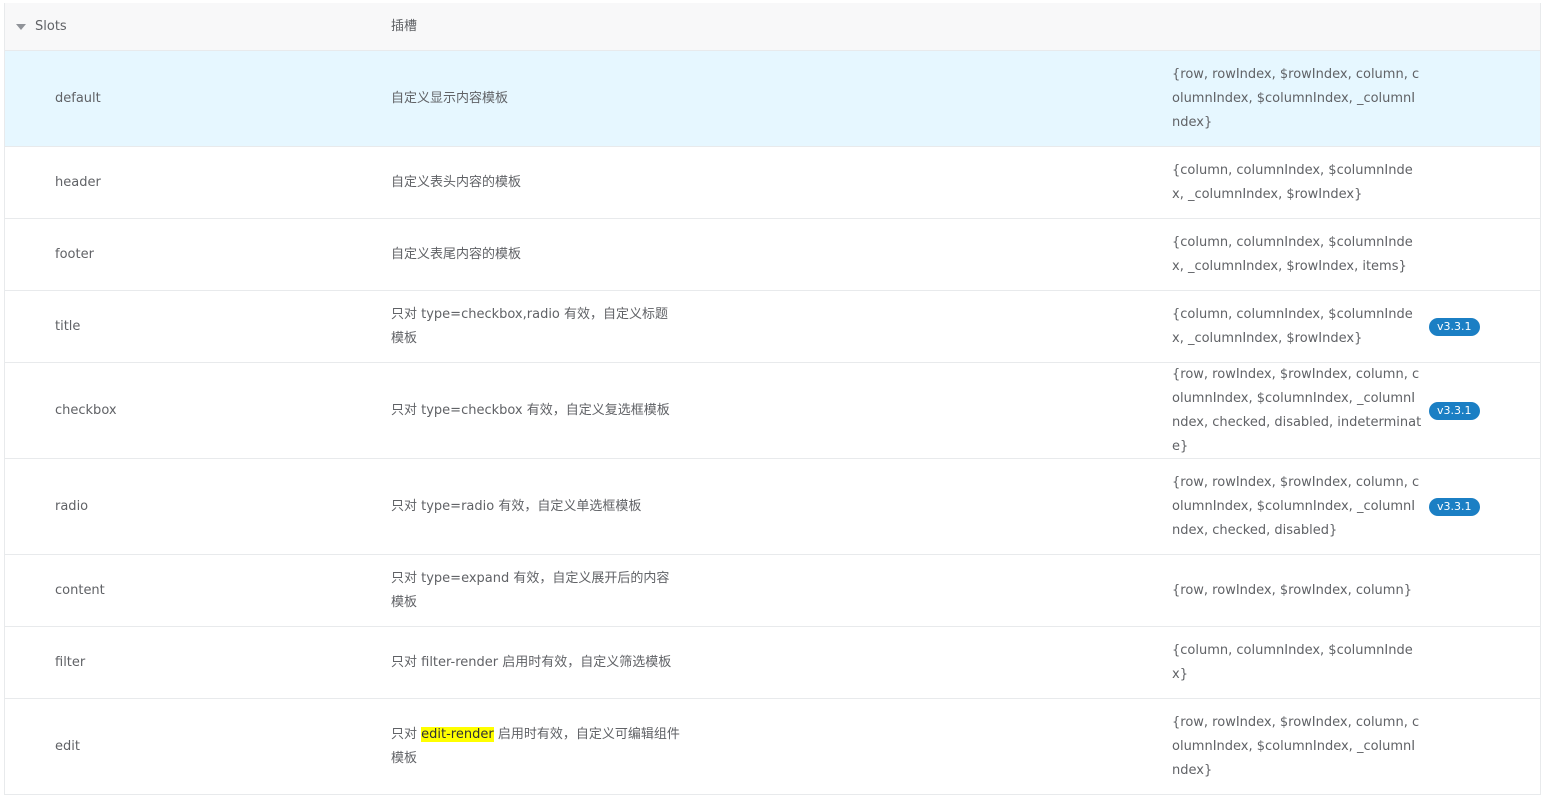 The image size is (1541, 795). Describe the element at coordinates (67, 746) in the screenshot. I see `slot-name: edit` at that location.